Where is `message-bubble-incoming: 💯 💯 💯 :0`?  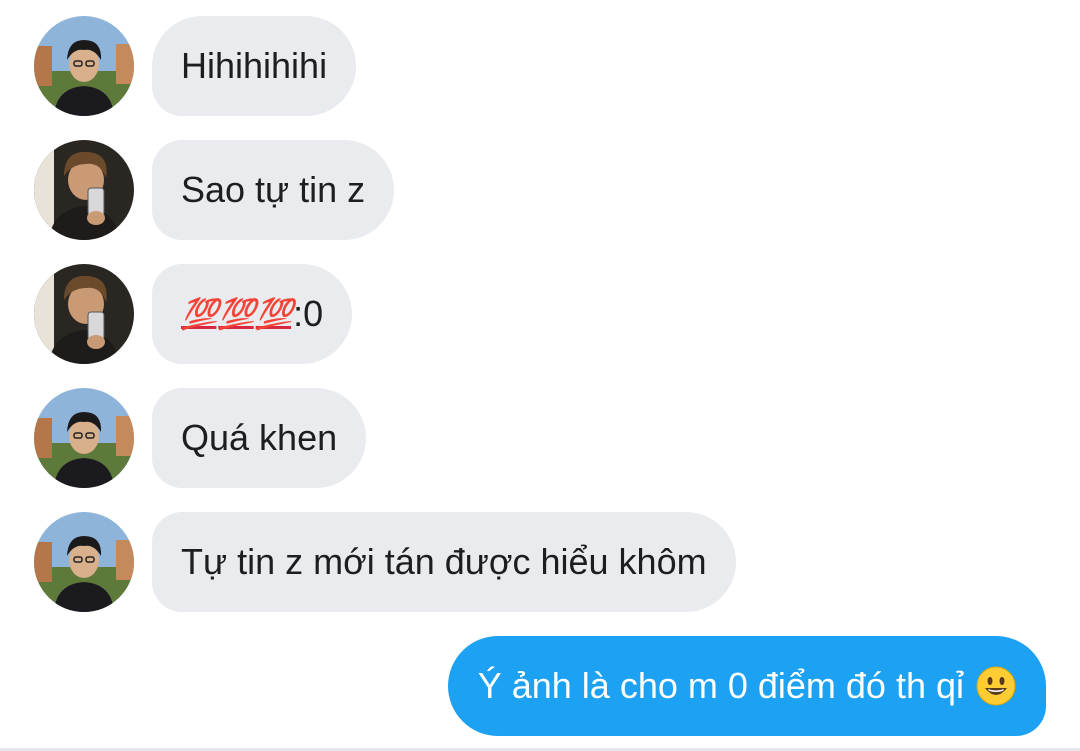 message-bubble-incoming: 💯 💯 💯 :0 is located at coordinates (252, 314).